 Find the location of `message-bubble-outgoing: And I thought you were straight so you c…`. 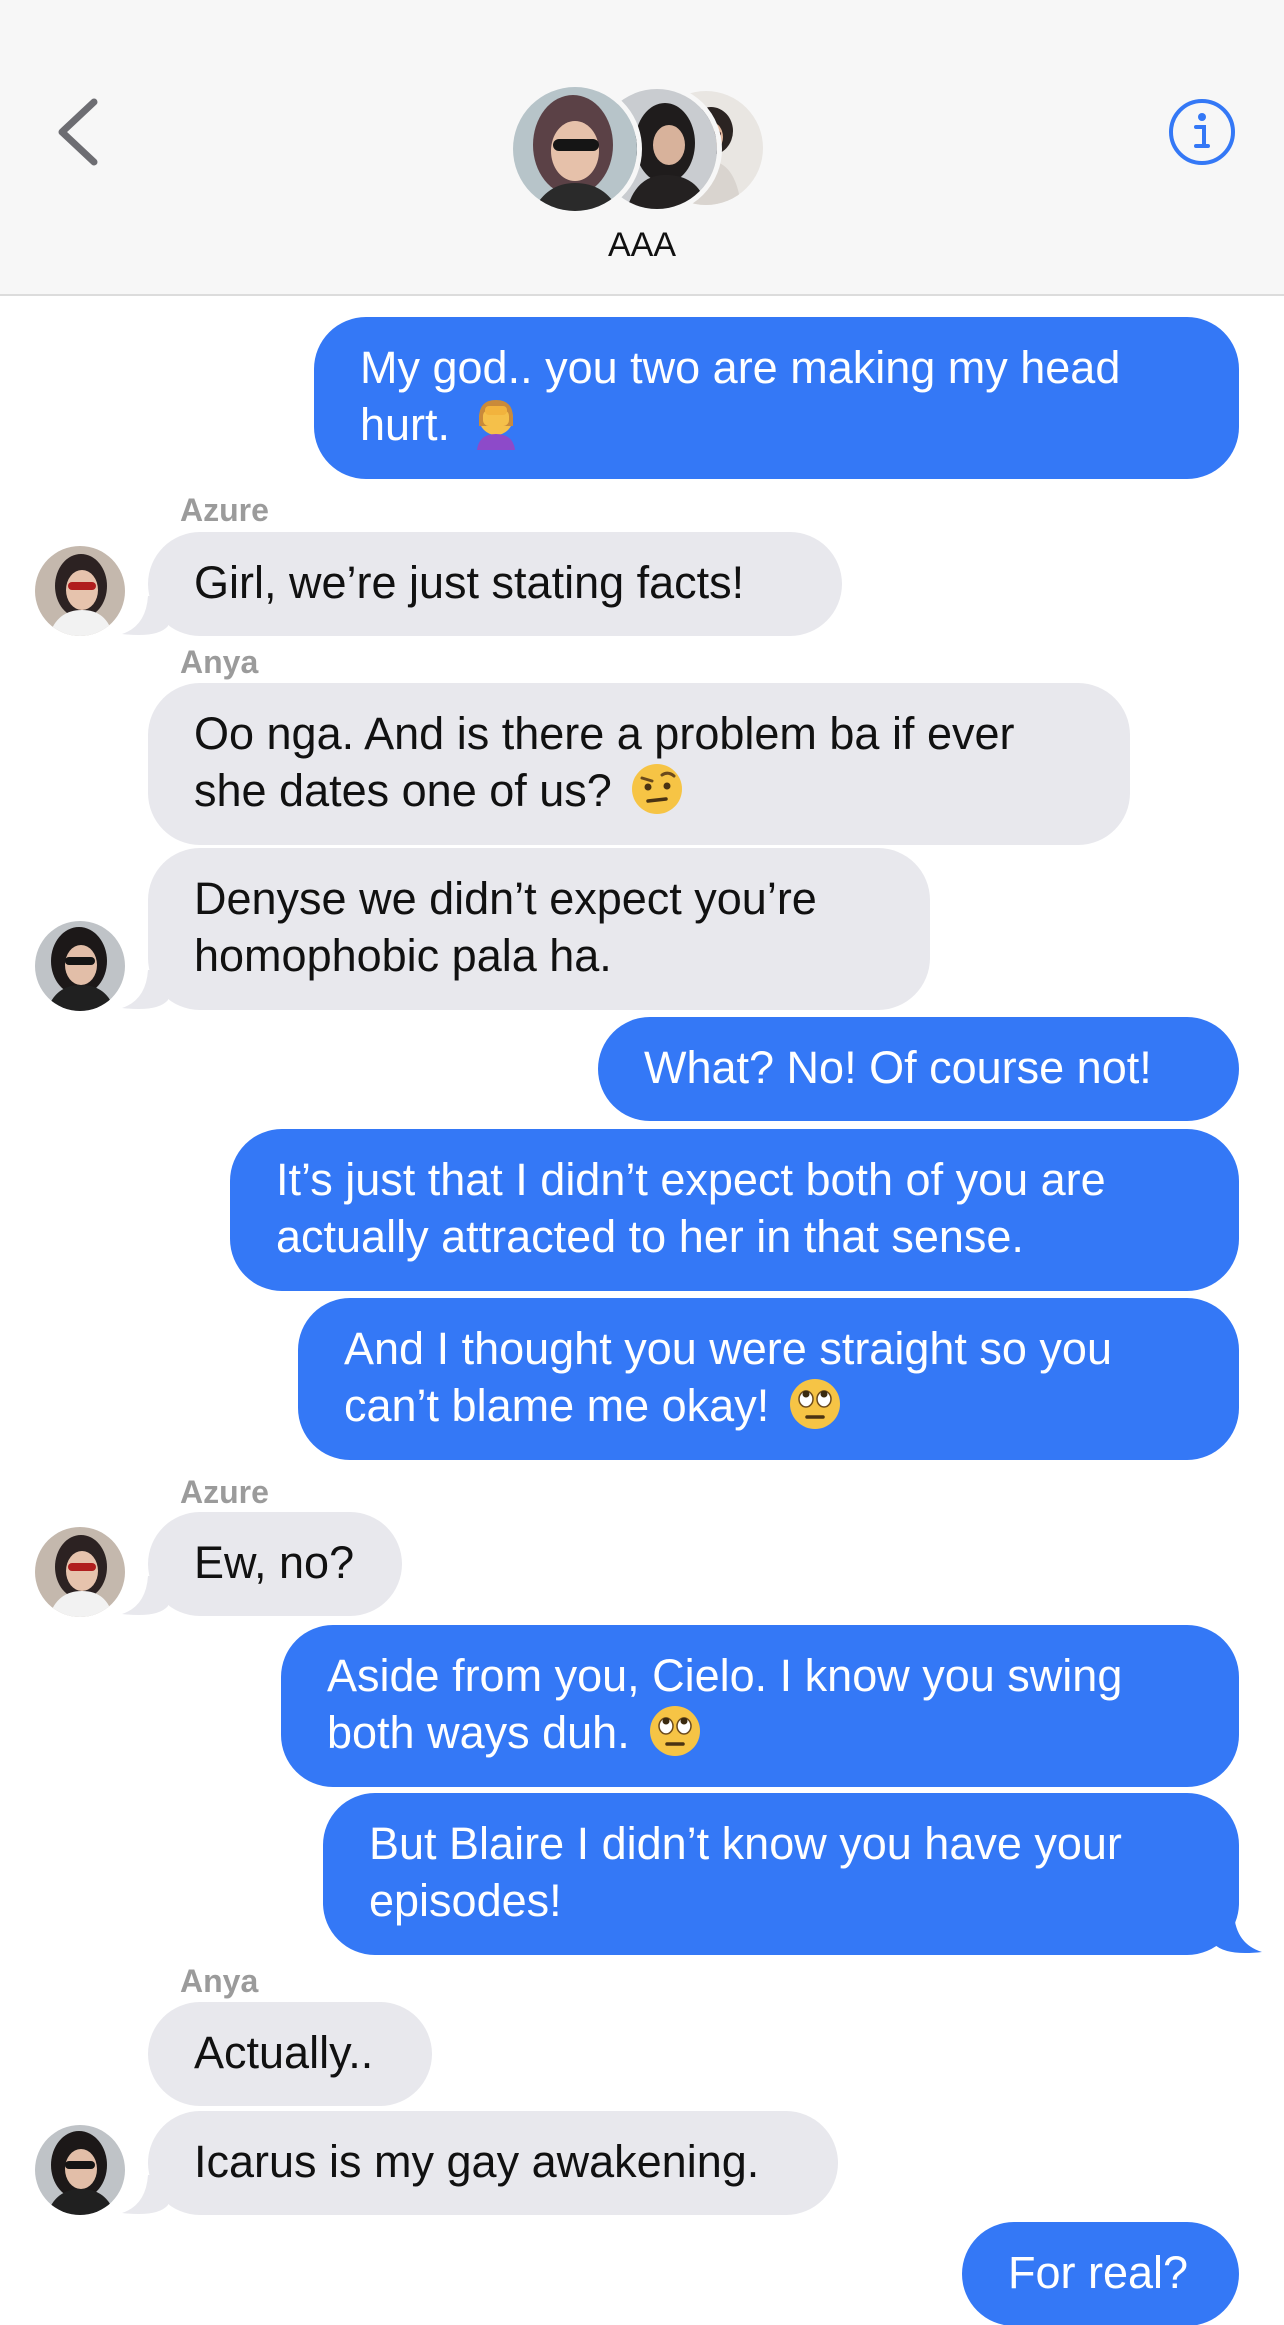

message-bubble-outgoing: And I thought you were straight so you c… is located at coordinates (768, 1379).